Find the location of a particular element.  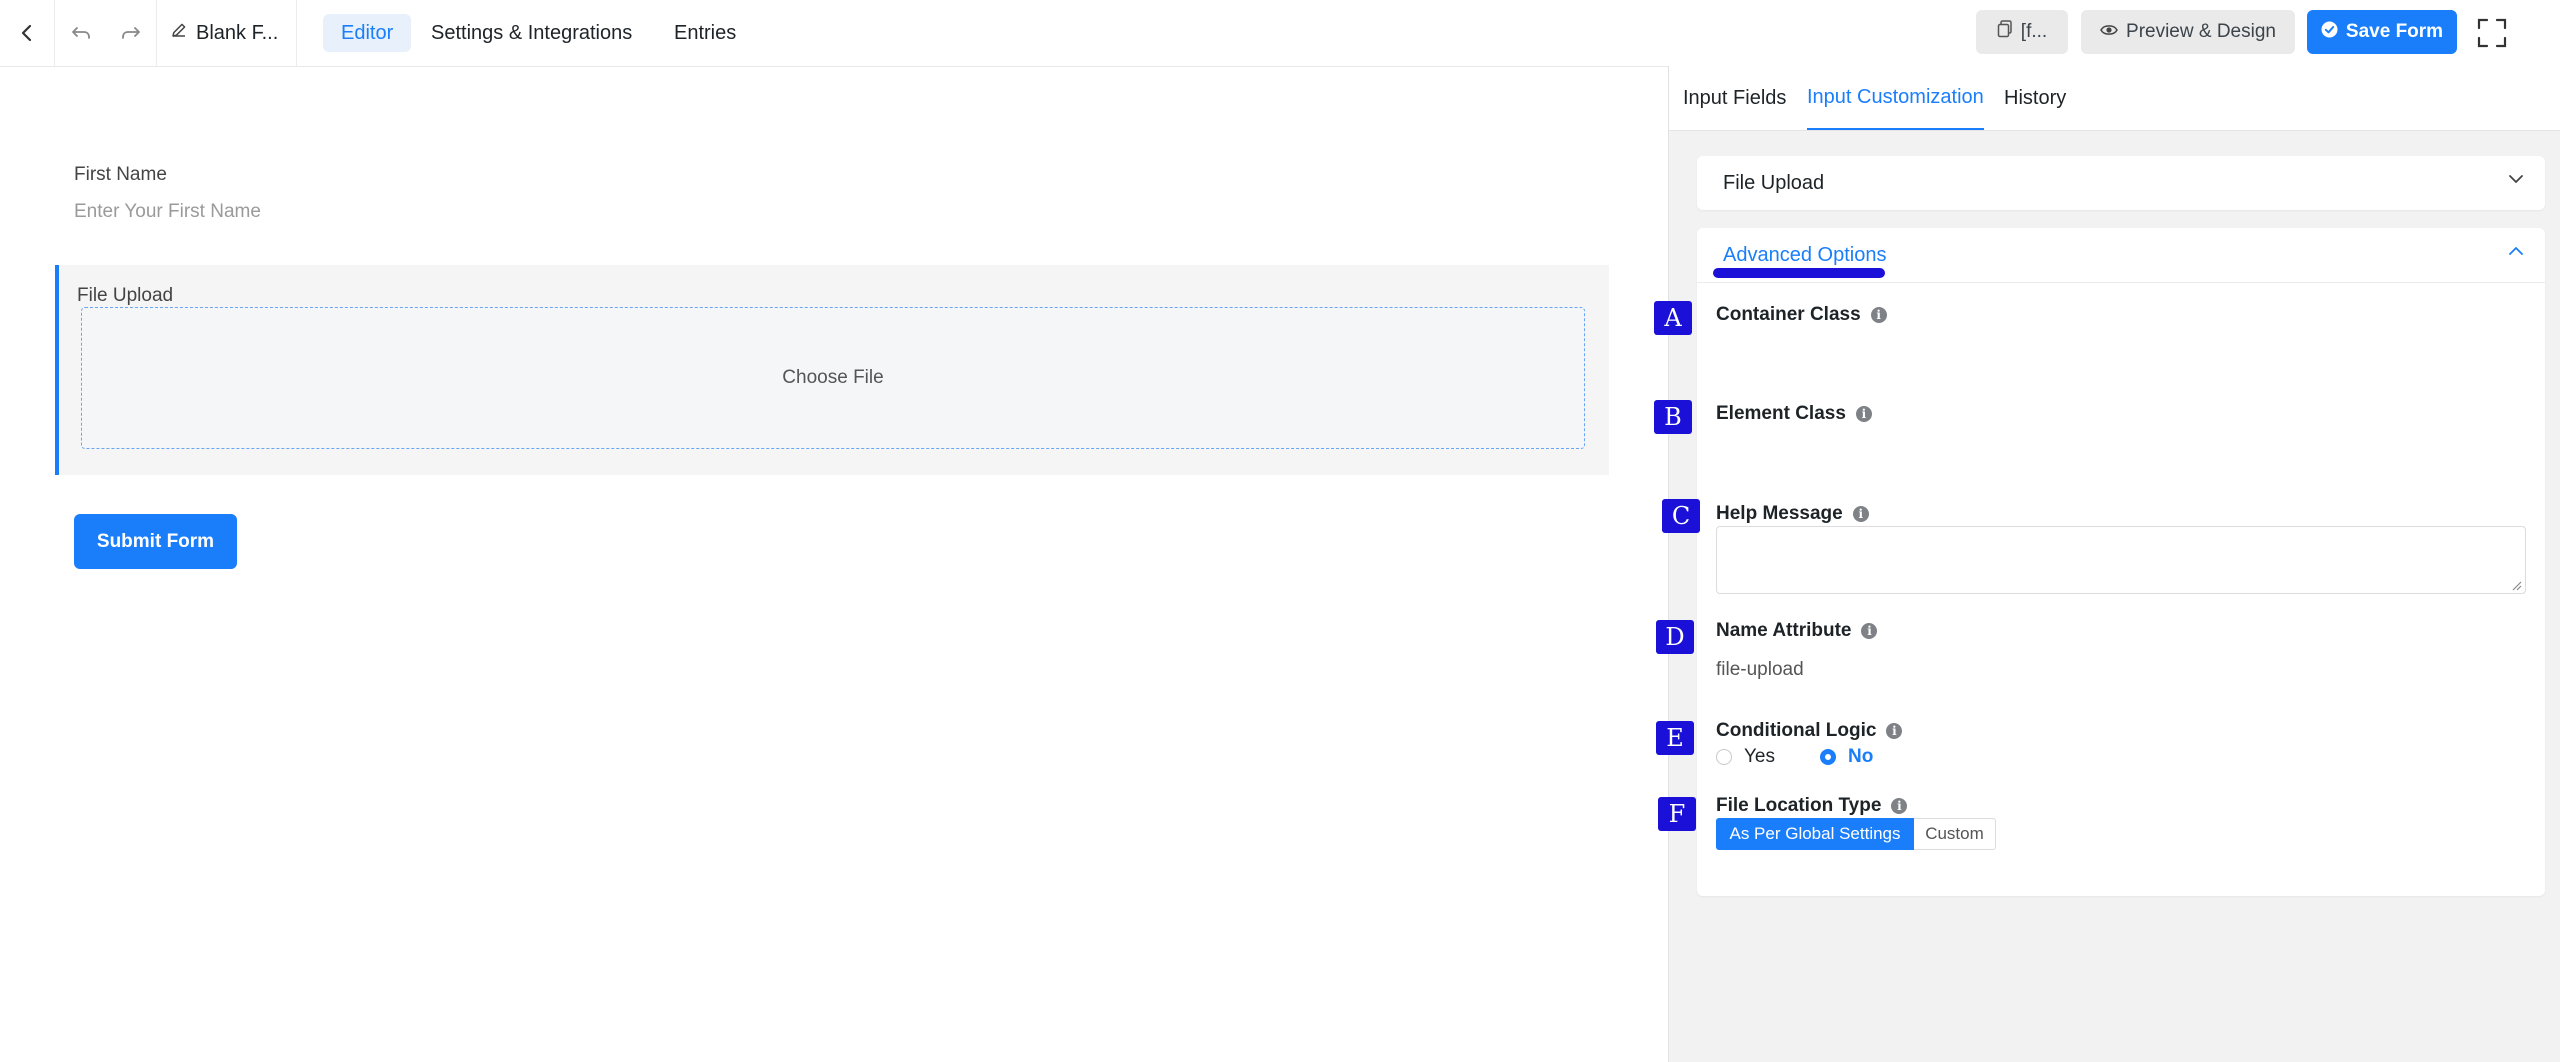

annotation-underline is located at coordinates (1799, 273).